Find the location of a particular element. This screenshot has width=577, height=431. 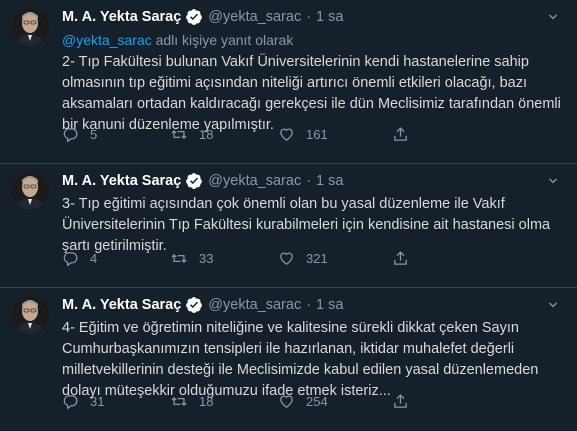

reply-button: 4 is located at coordinates (79, 258).